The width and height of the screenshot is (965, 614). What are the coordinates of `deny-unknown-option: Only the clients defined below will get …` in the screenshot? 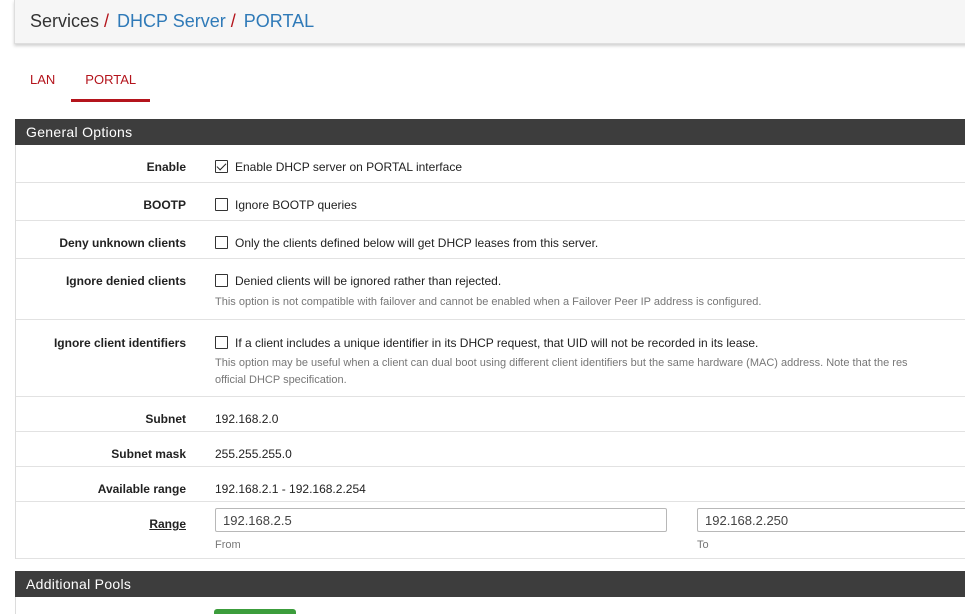 It's located at (406, 243).